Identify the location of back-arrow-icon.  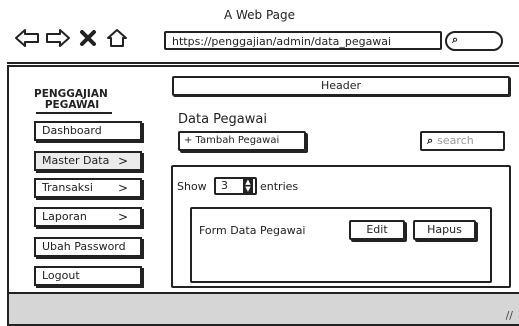
(27, 38).